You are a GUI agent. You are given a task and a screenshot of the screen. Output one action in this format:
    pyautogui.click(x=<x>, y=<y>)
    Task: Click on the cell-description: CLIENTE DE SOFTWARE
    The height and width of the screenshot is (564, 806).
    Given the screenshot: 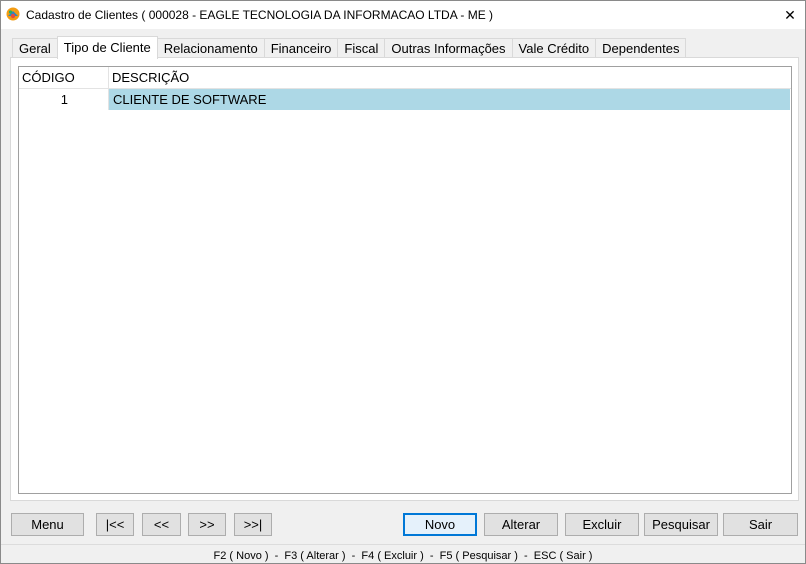 What is the action you would take?
    pyautogui.click(x=449, y=99)
    